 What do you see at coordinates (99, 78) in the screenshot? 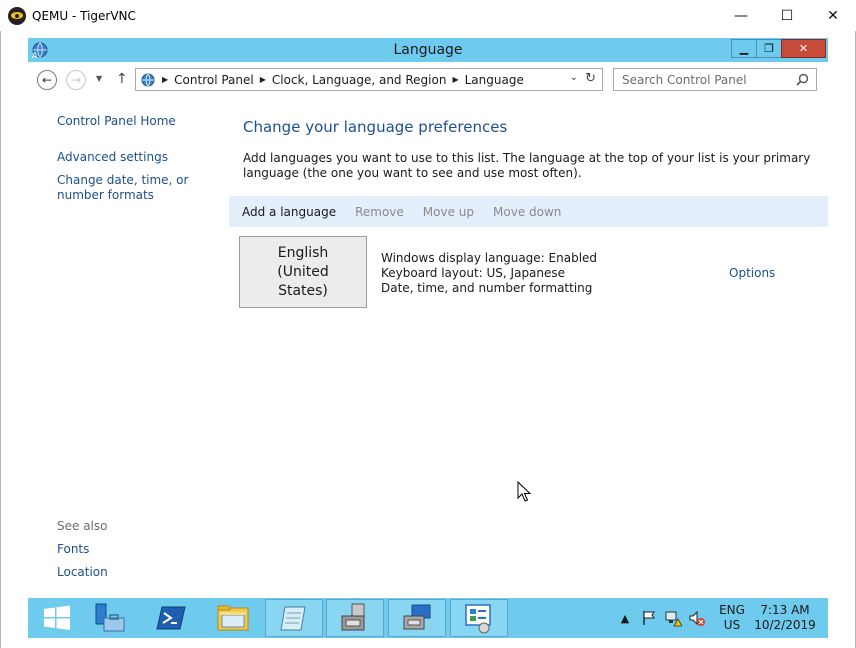
I see `recent-locations-dropdown-icon: ▼` at bounding box center [99, 78].